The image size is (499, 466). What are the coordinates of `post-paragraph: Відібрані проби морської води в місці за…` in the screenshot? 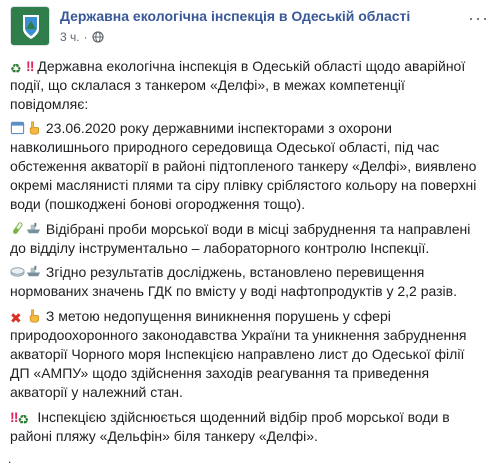 It's located at (245, 239).